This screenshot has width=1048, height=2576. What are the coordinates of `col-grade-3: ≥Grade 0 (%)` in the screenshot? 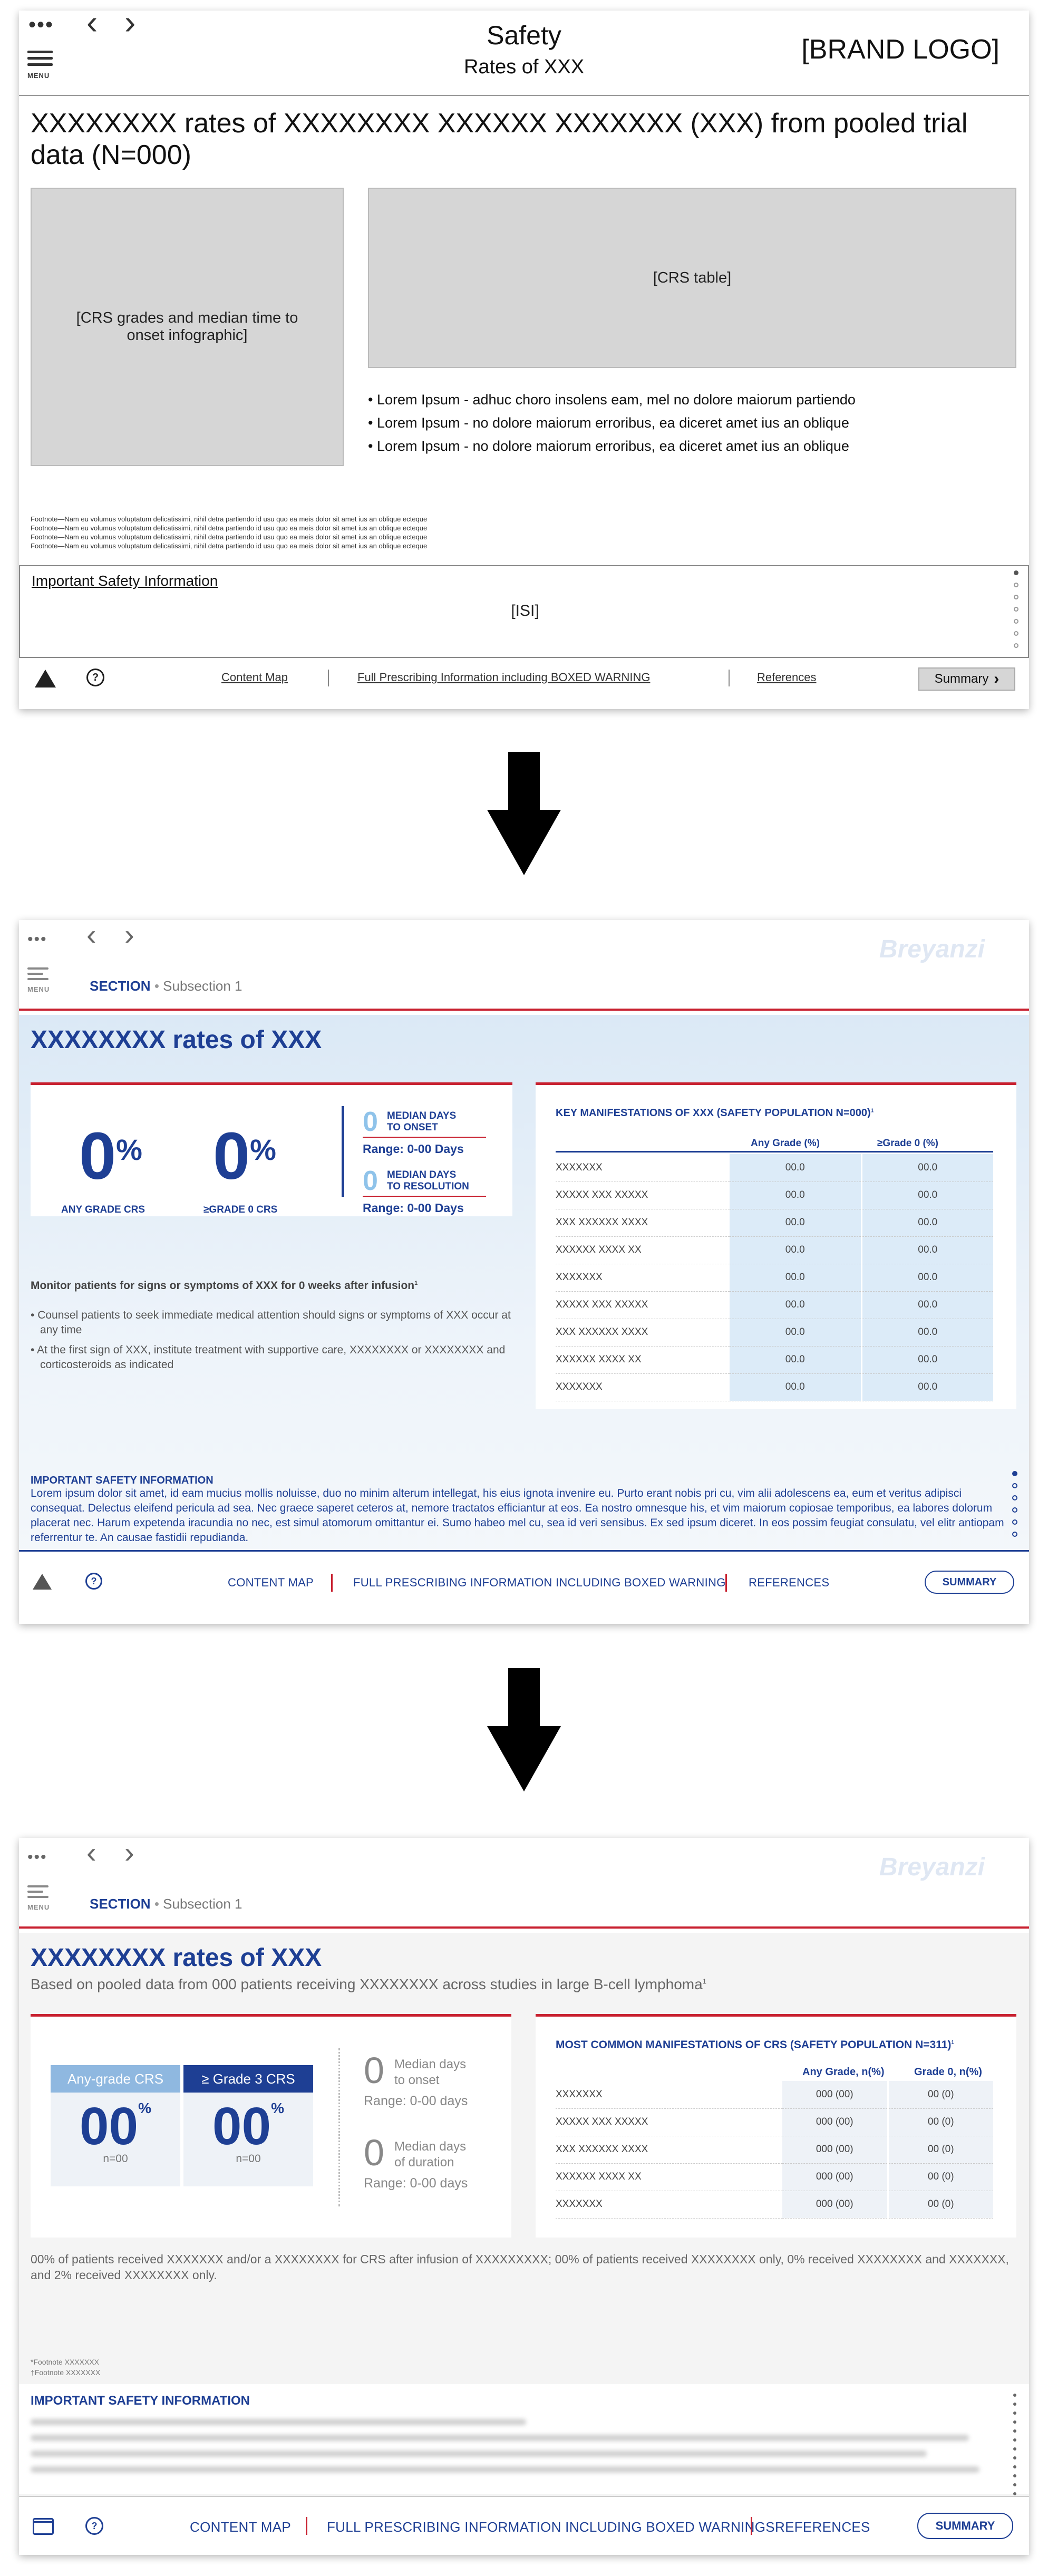 It's located at (908, 1143).